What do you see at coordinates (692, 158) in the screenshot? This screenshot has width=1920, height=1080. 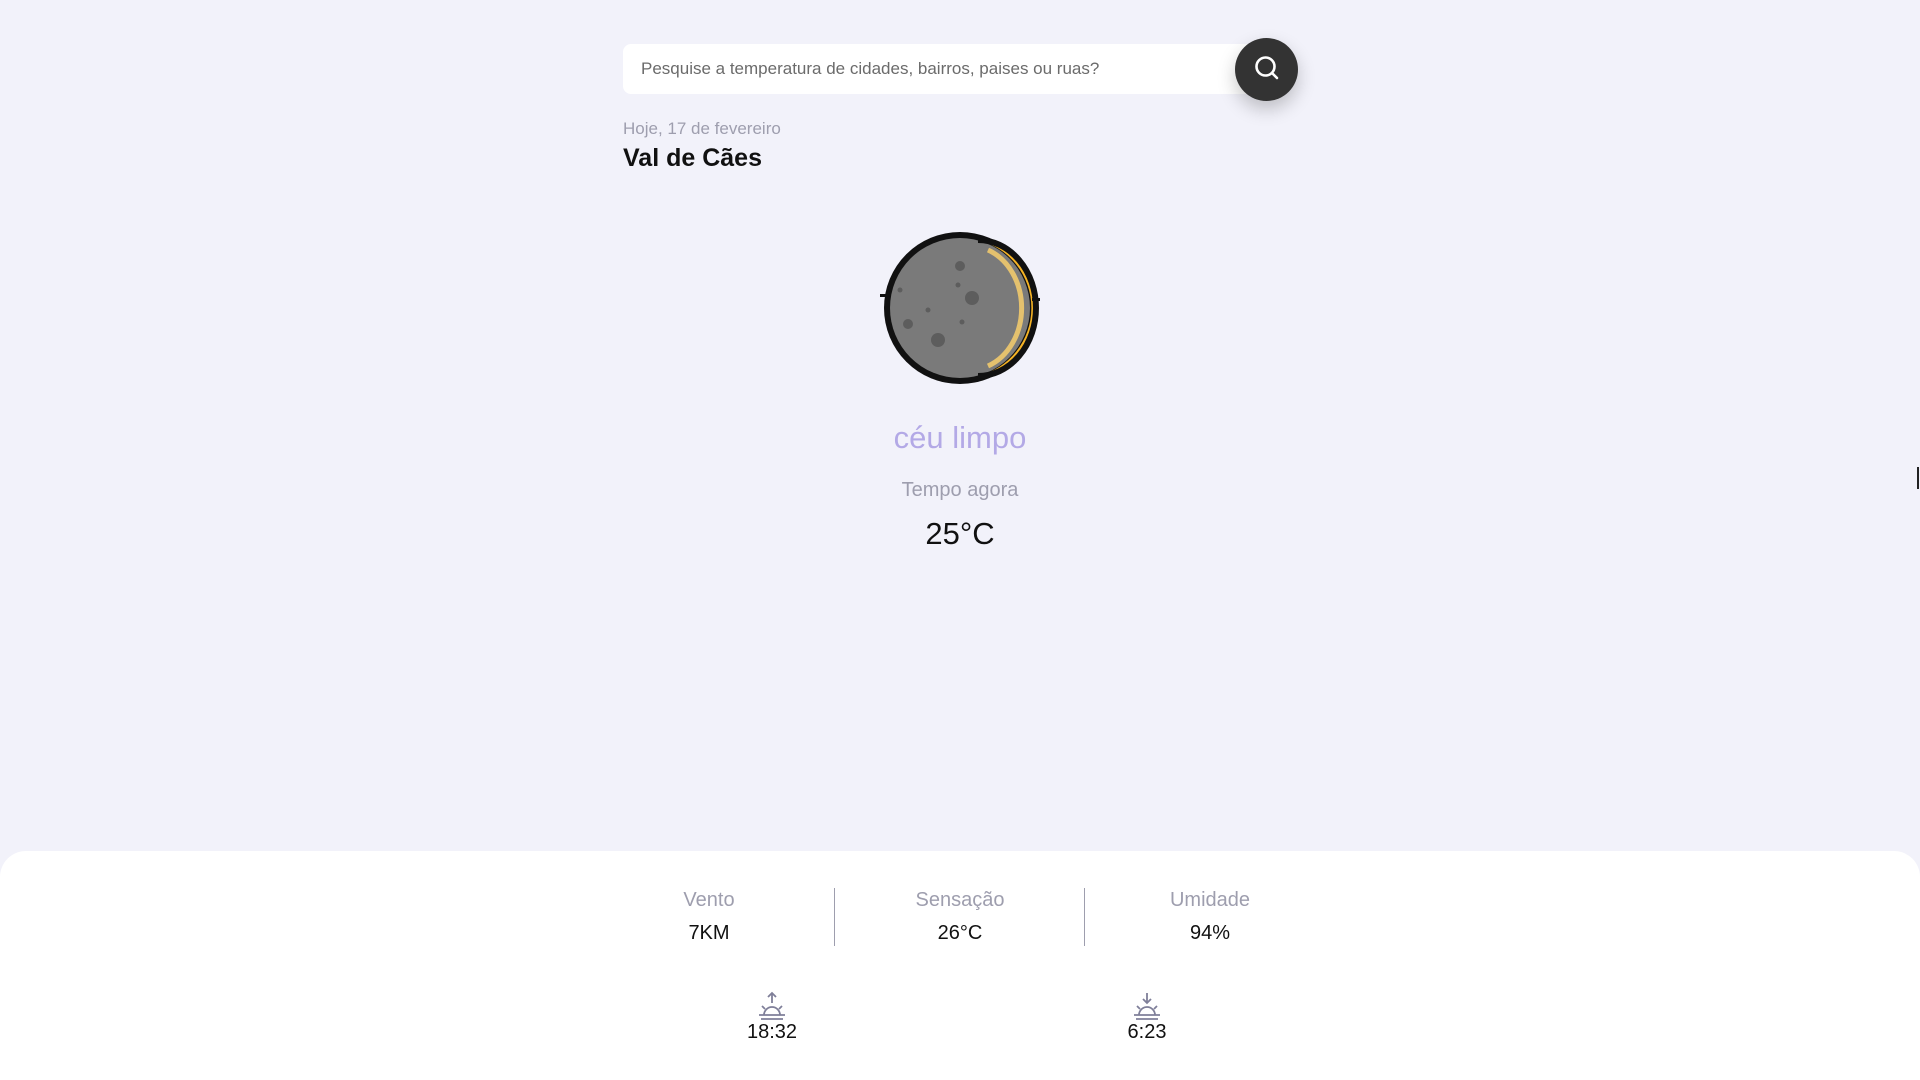 I see `city-name: Val de Cães` at bounding box center [692, 158].